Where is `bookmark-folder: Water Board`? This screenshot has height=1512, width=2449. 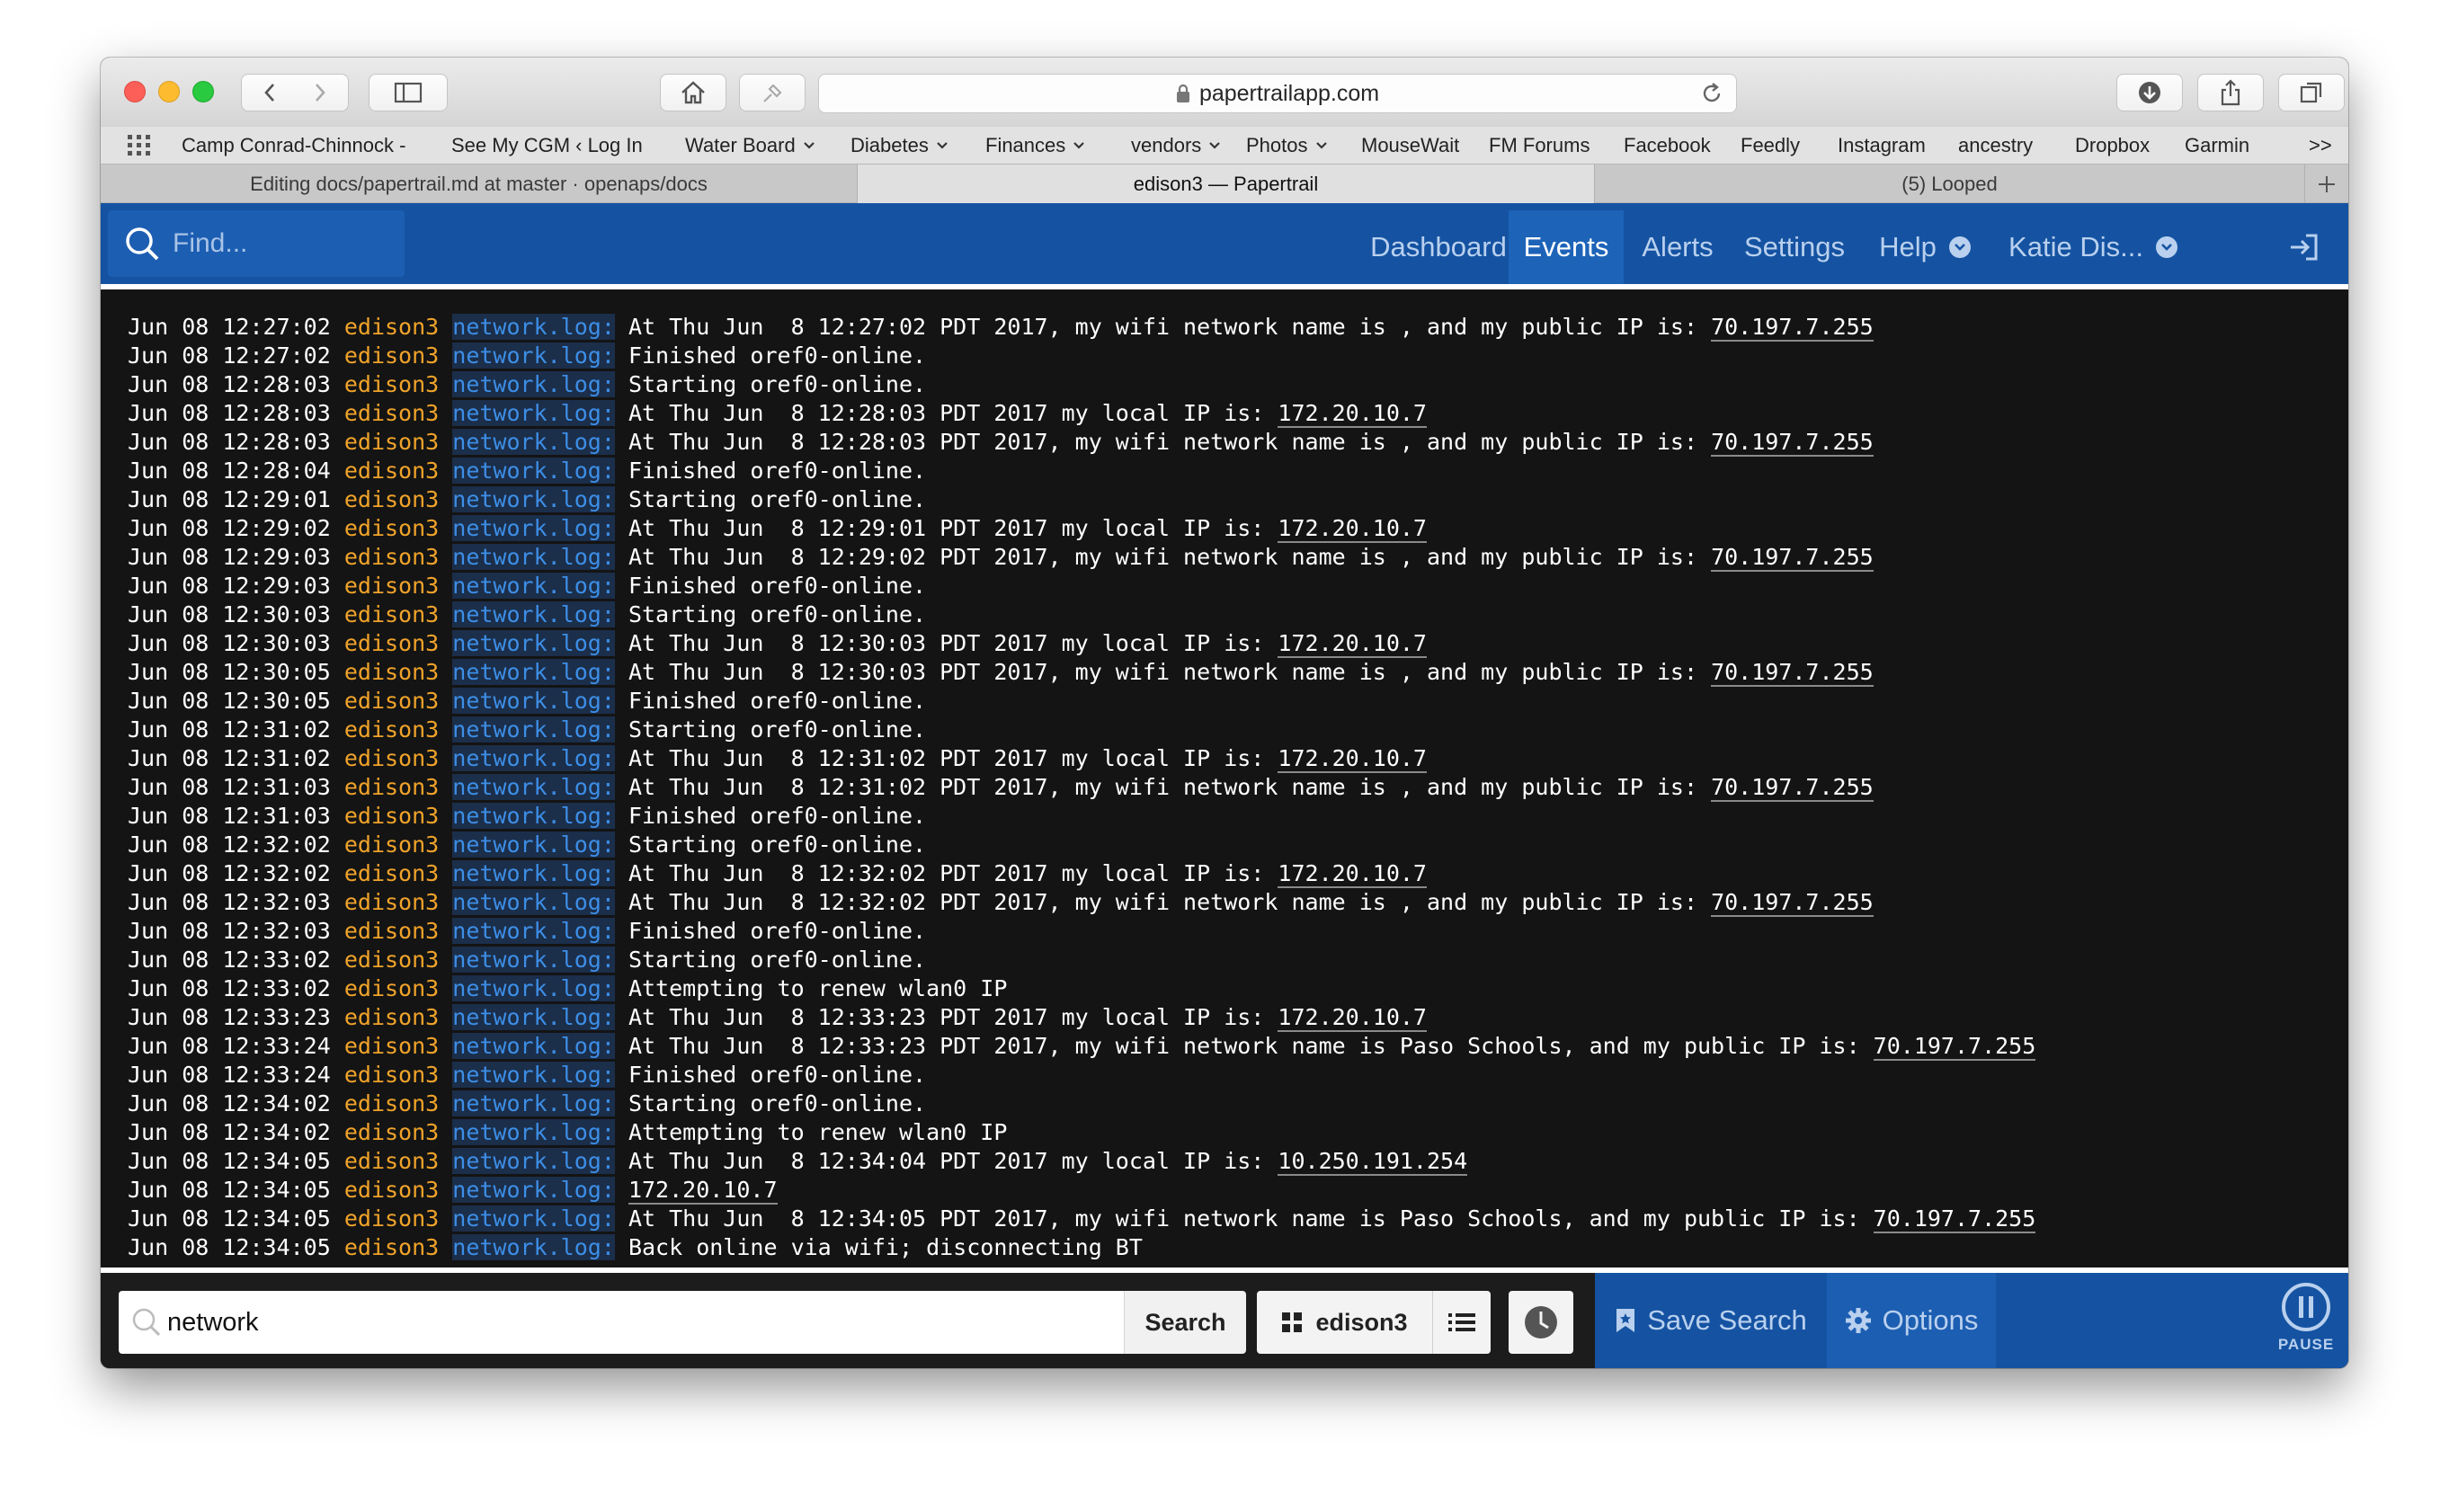
bookmark-folder: Water Board is located at coordinates (750, 145).